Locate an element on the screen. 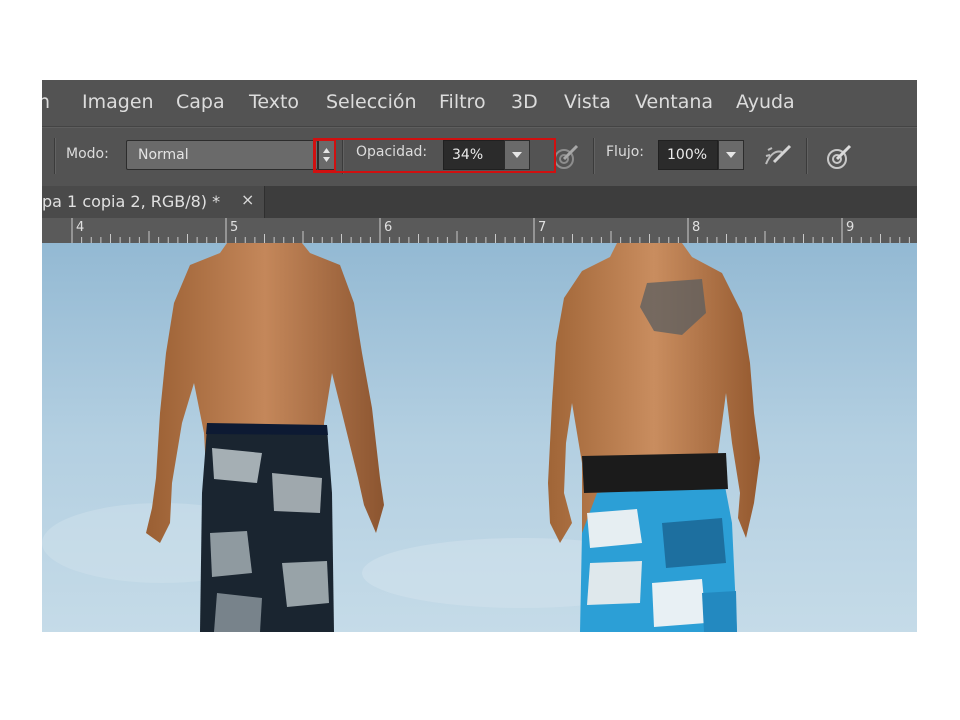 The width and height of the screenshot is (960, 720). ruler-label: 6 is located at coordinates (388, 227).